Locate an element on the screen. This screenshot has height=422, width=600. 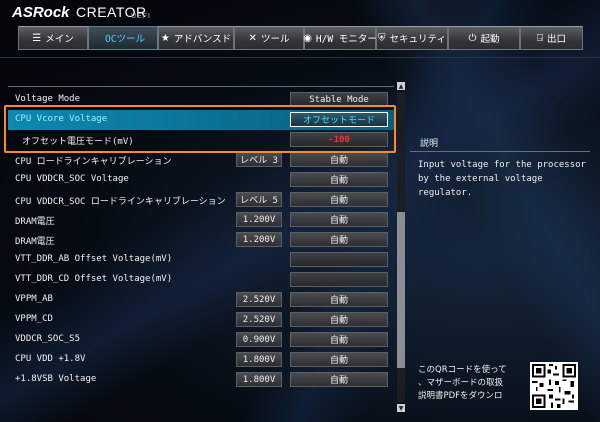
tab-boot: ⏻ 起動 is located at coordinates (484, 38).